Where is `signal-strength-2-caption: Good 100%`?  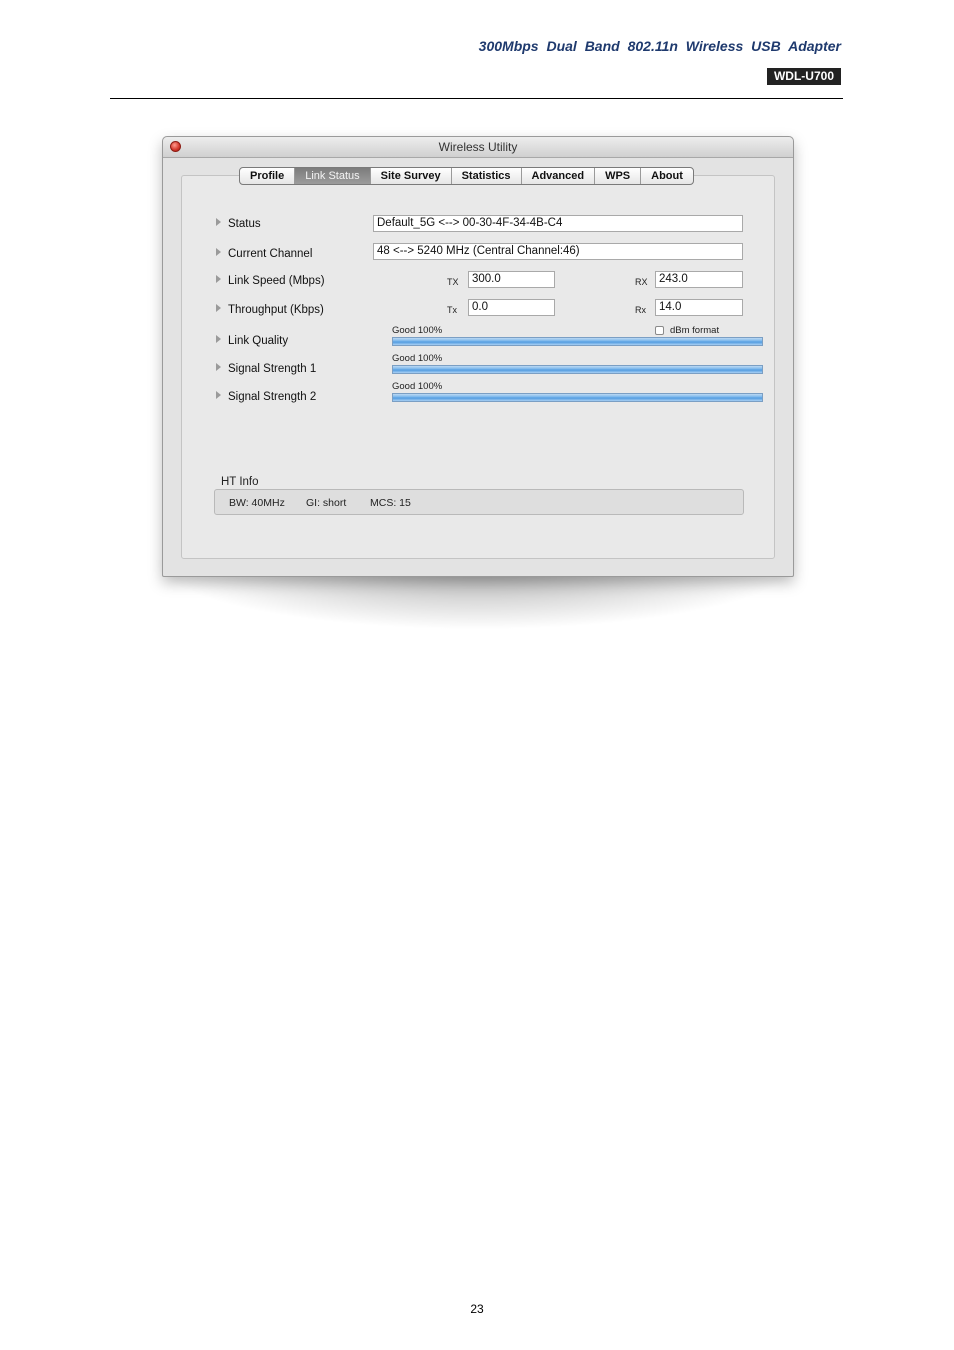 signal-strength-2-caption: Good 100% is located at coordinates (417, 386).